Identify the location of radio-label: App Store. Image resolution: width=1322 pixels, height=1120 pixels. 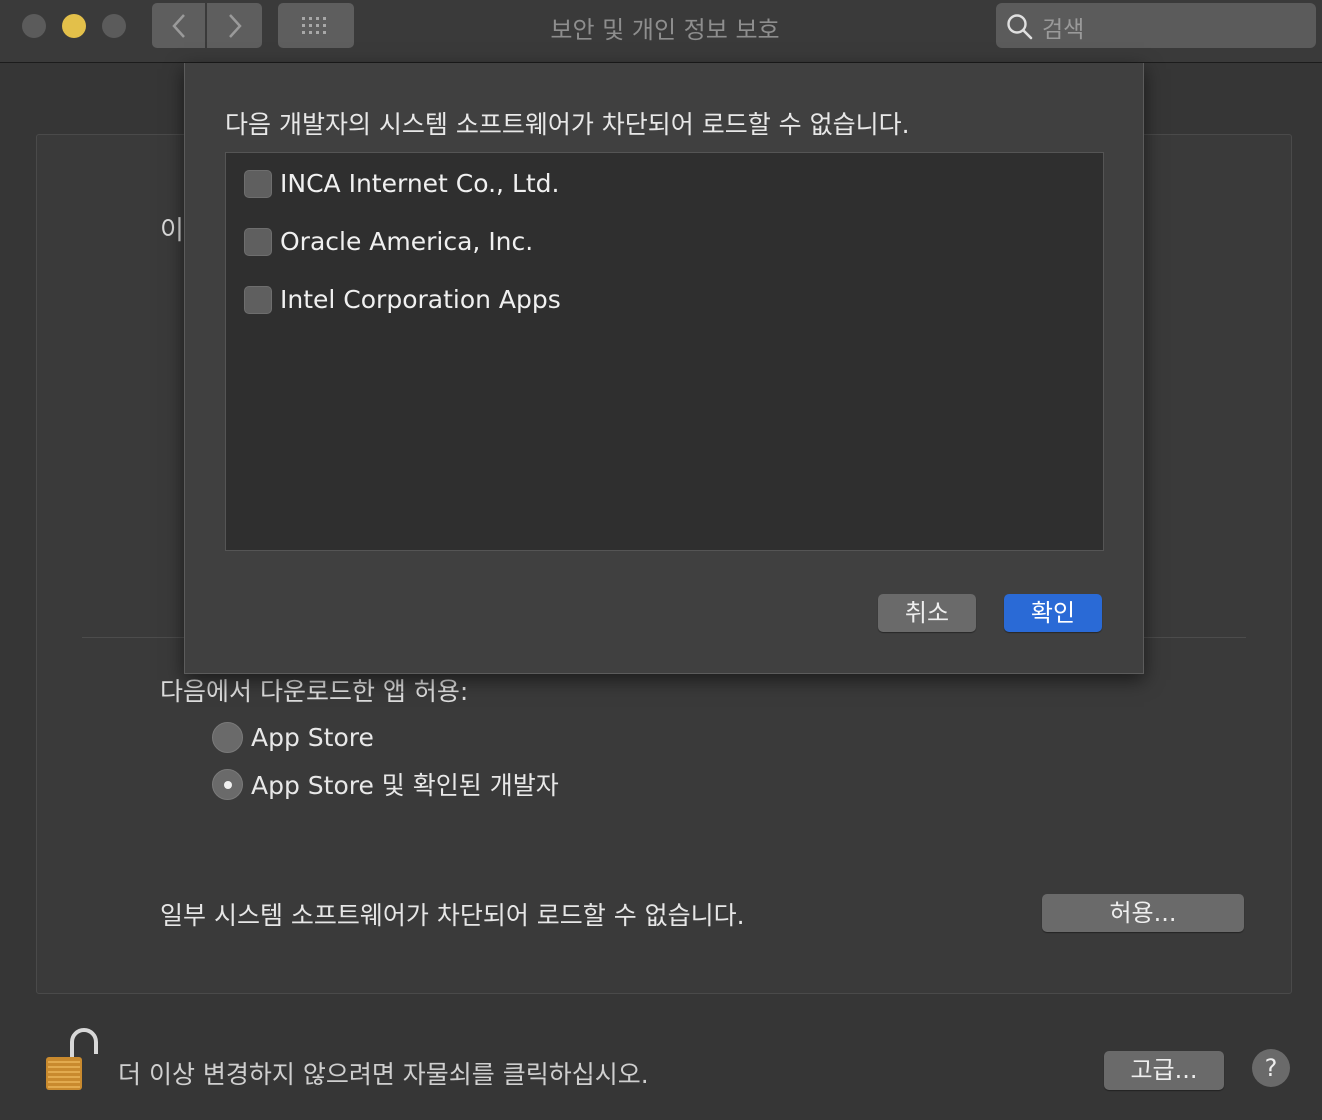
(312, 737).